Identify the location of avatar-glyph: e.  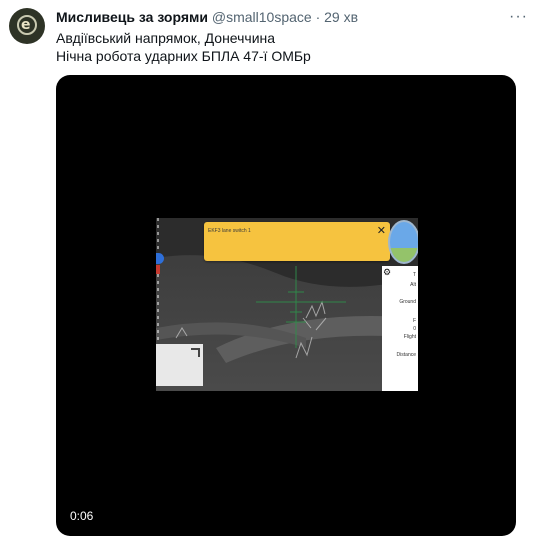
(26, 25).